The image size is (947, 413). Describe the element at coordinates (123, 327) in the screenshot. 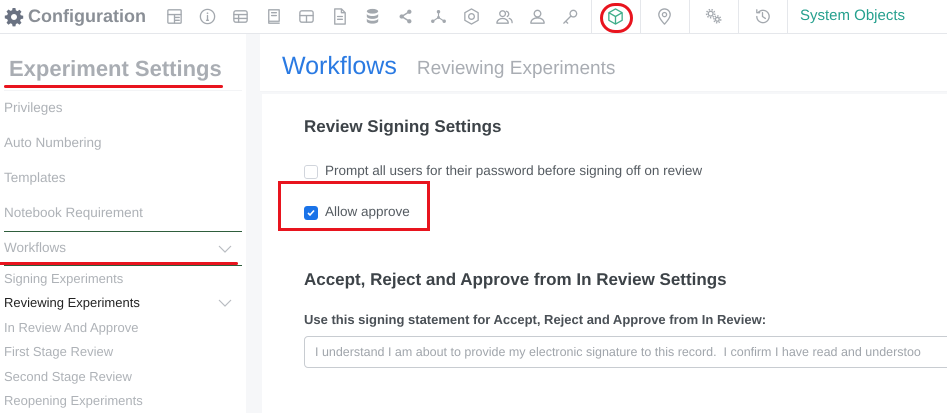

I see `sidebar-item: In Review And Approve` at that location.